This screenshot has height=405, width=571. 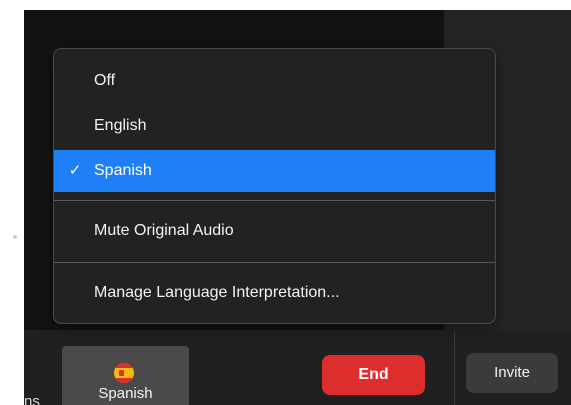 What do you see at coordinates (105, 80) in the screenshot?
I see `menu-item-label: Off` at bounding box center [105, 80].